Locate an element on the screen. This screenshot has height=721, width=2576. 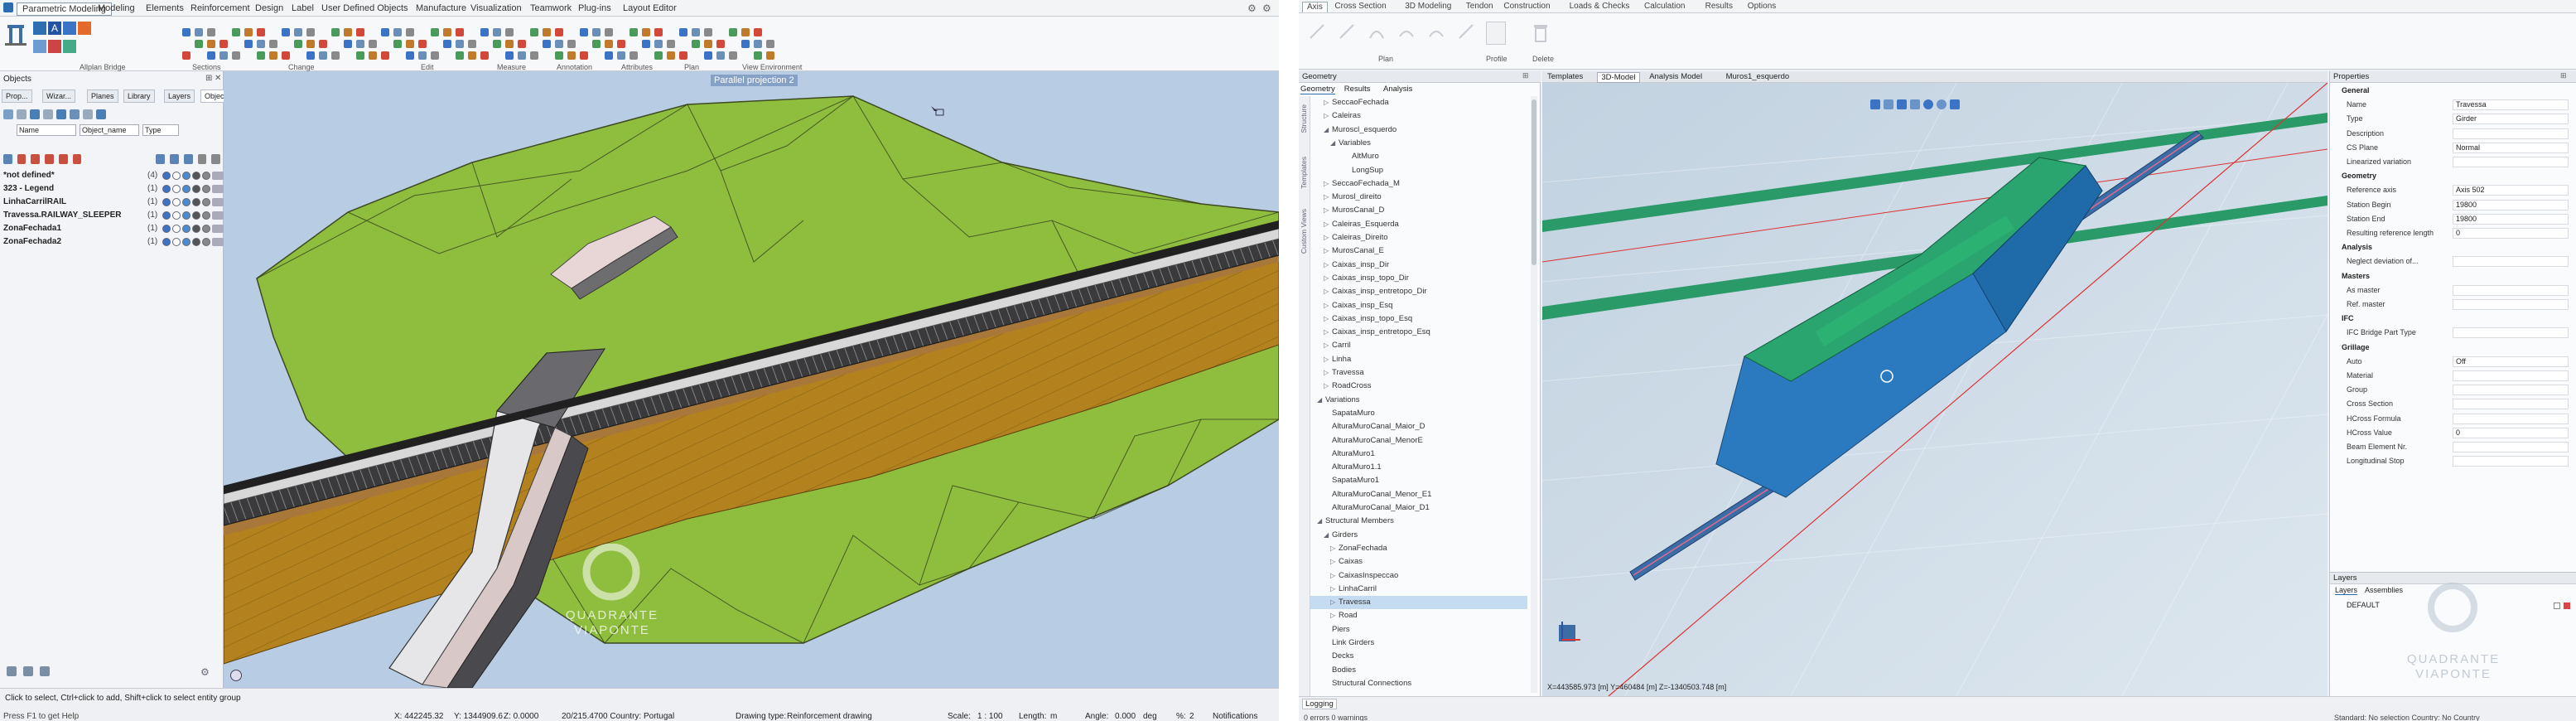
tool-icon-f is located at coordinates (54, 46).